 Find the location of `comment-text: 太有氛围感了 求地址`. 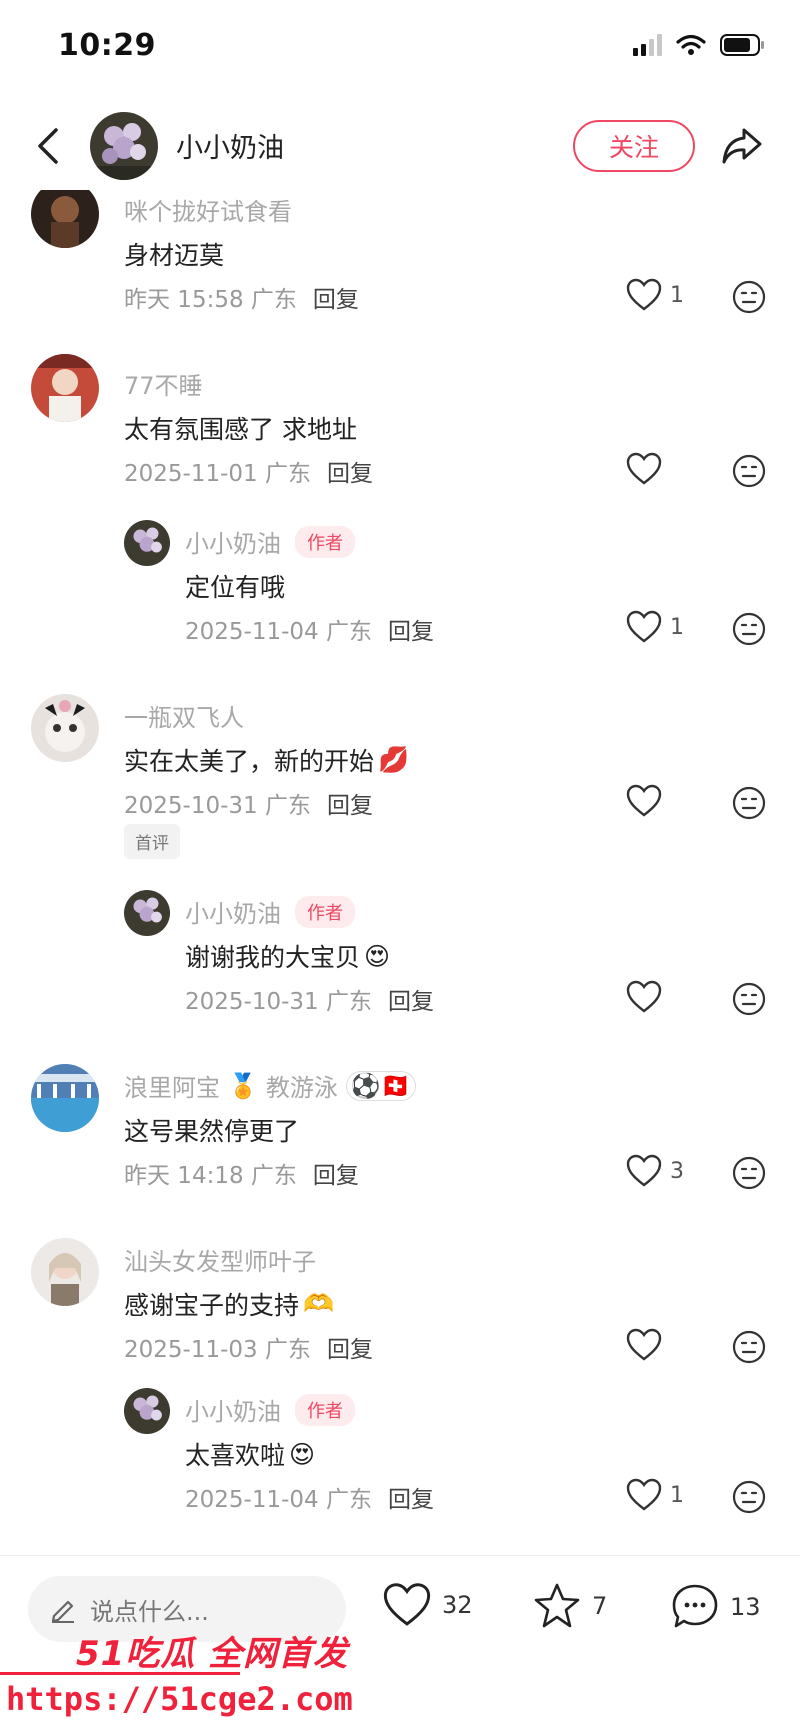

comment-text: 太有氛围感了 求地址 is located at coordinates (240, 429).